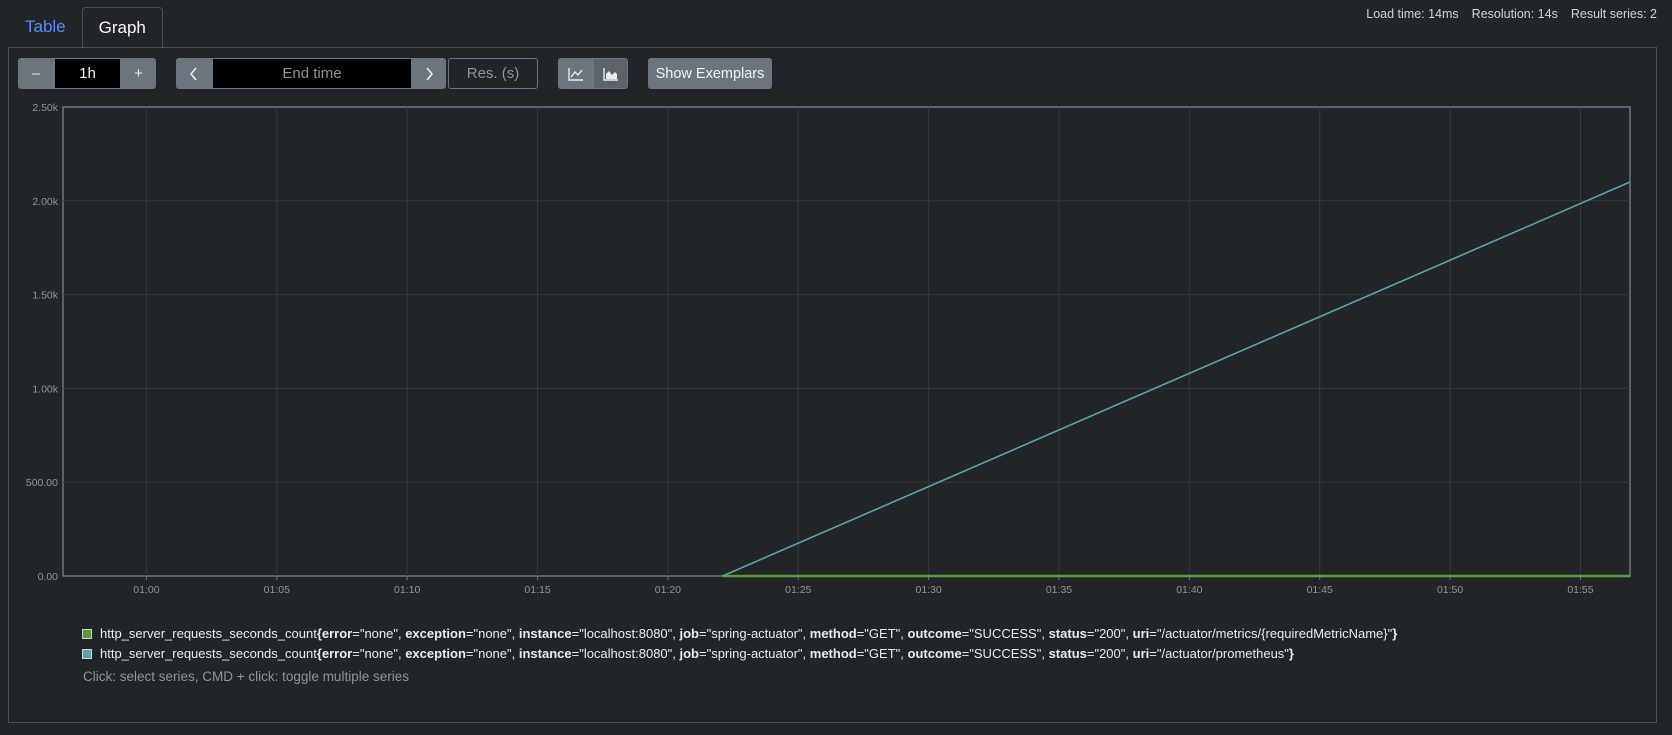  Describe the element at coordinates (1189, 590) in the screenshot. I see `x-tick-label: 01:40` at that location.